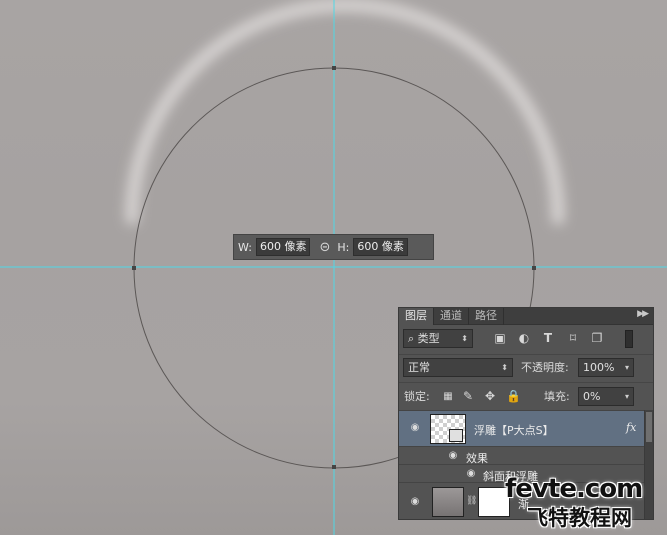 Image resolution: width=667 pixels, height=535 pixels. I want to click on lock-transparent-pixels-icon: ▦, so click(448, 396).